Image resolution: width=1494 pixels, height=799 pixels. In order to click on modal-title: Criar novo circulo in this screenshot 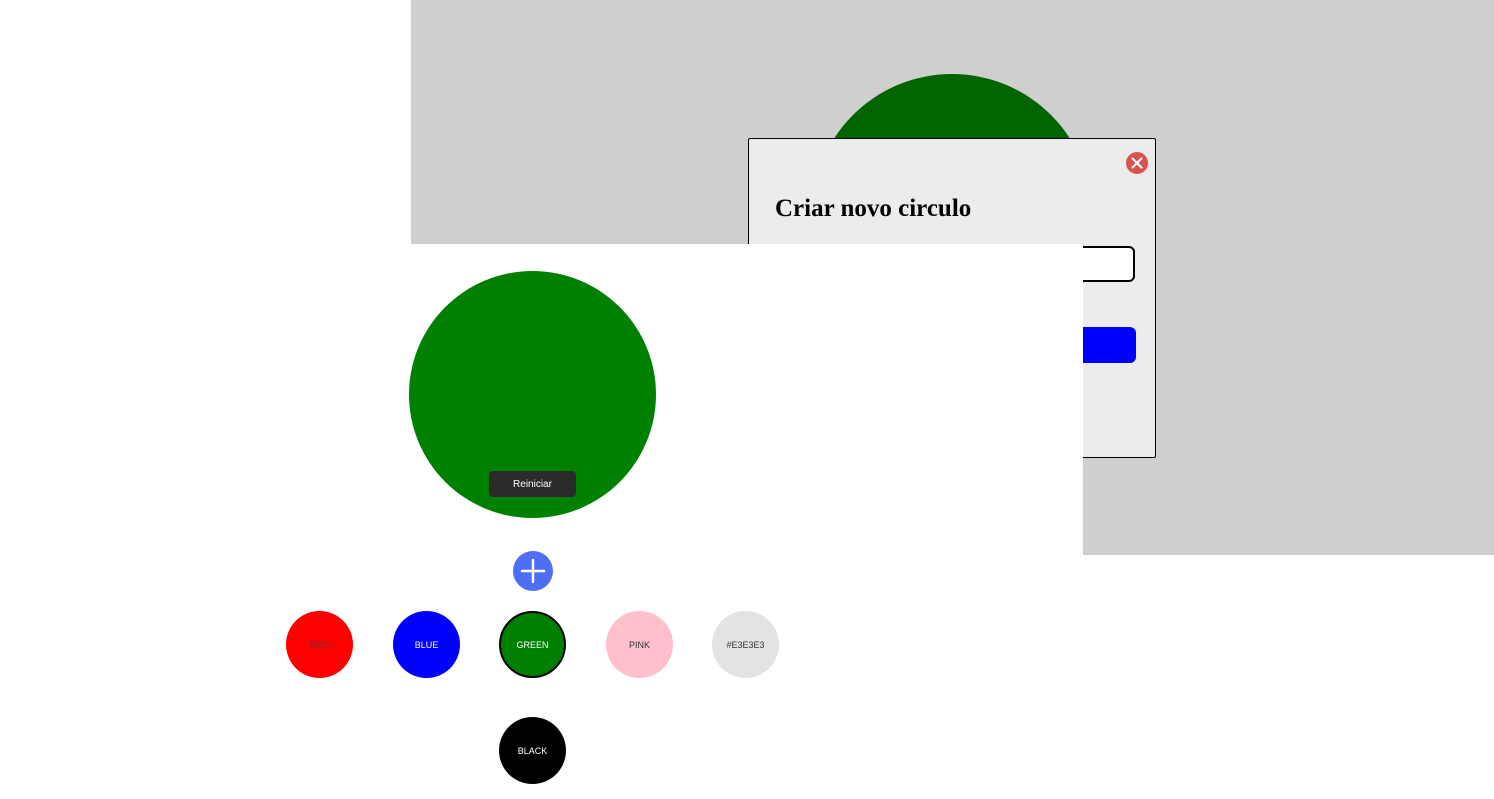, I will do `click(873, 208)`.